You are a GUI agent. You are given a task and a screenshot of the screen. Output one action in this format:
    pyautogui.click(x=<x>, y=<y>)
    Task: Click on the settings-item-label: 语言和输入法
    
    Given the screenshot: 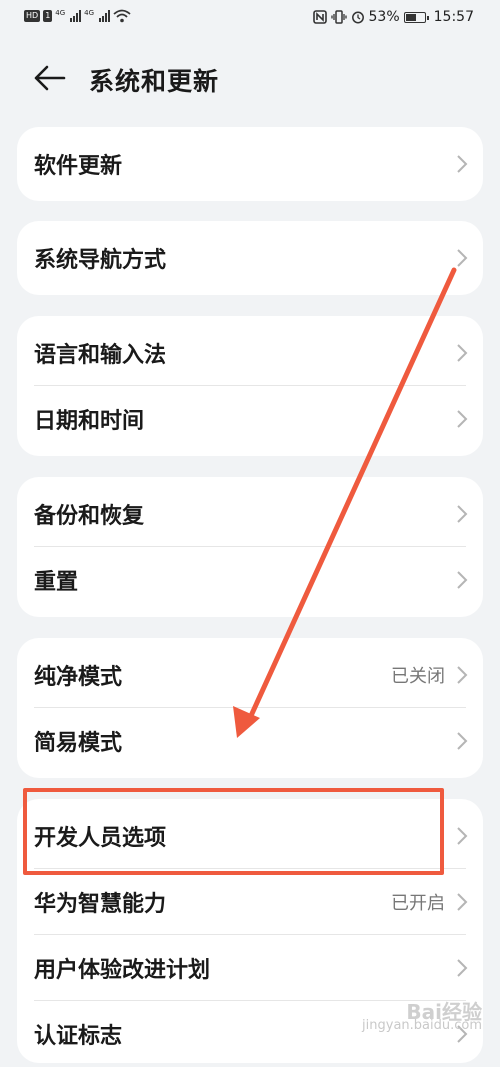 What is the action you would take?
    pyautogui.click(x=100, y=355)
    